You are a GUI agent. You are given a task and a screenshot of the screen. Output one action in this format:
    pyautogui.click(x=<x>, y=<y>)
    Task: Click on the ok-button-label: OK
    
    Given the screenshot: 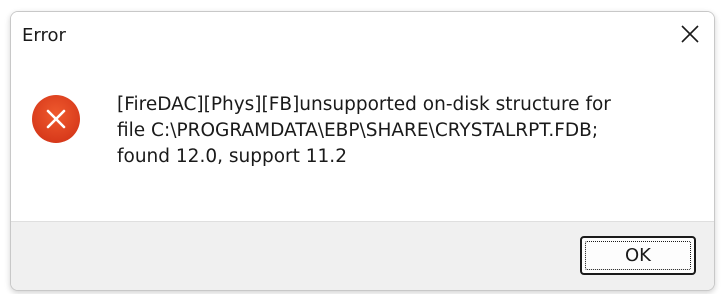 What is the action you would take?
    pyautogui.click(x=638, y=255)
    